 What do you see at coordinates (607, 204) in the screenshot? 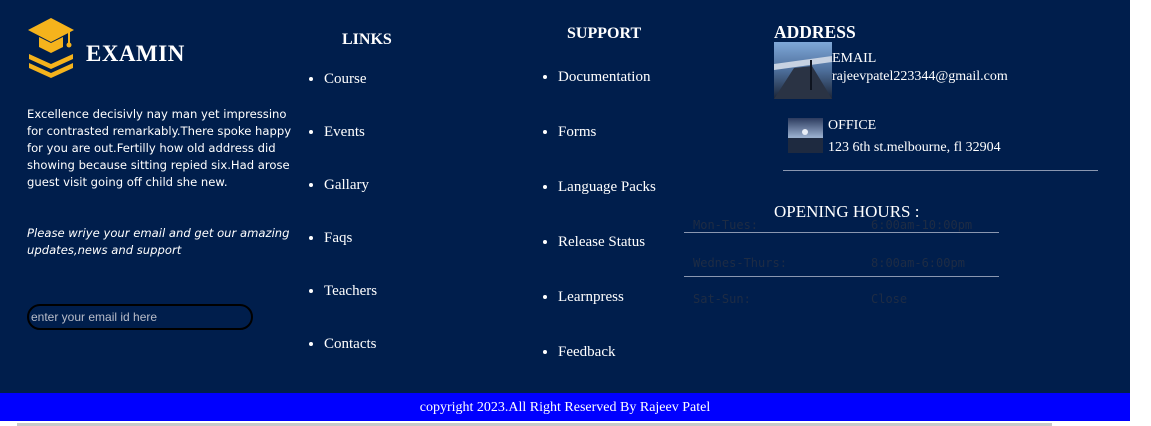
I see `support-link-language-packs: Language Packs` at bounding box center [607, 204].